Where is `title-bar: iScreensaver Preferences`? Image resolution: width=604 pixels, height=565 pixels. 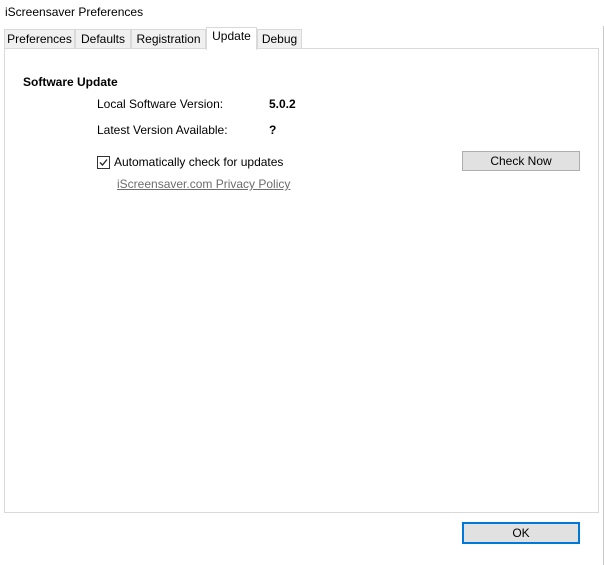
title-bar: iScreensaver Preferences is located at coordinates (302, 13).